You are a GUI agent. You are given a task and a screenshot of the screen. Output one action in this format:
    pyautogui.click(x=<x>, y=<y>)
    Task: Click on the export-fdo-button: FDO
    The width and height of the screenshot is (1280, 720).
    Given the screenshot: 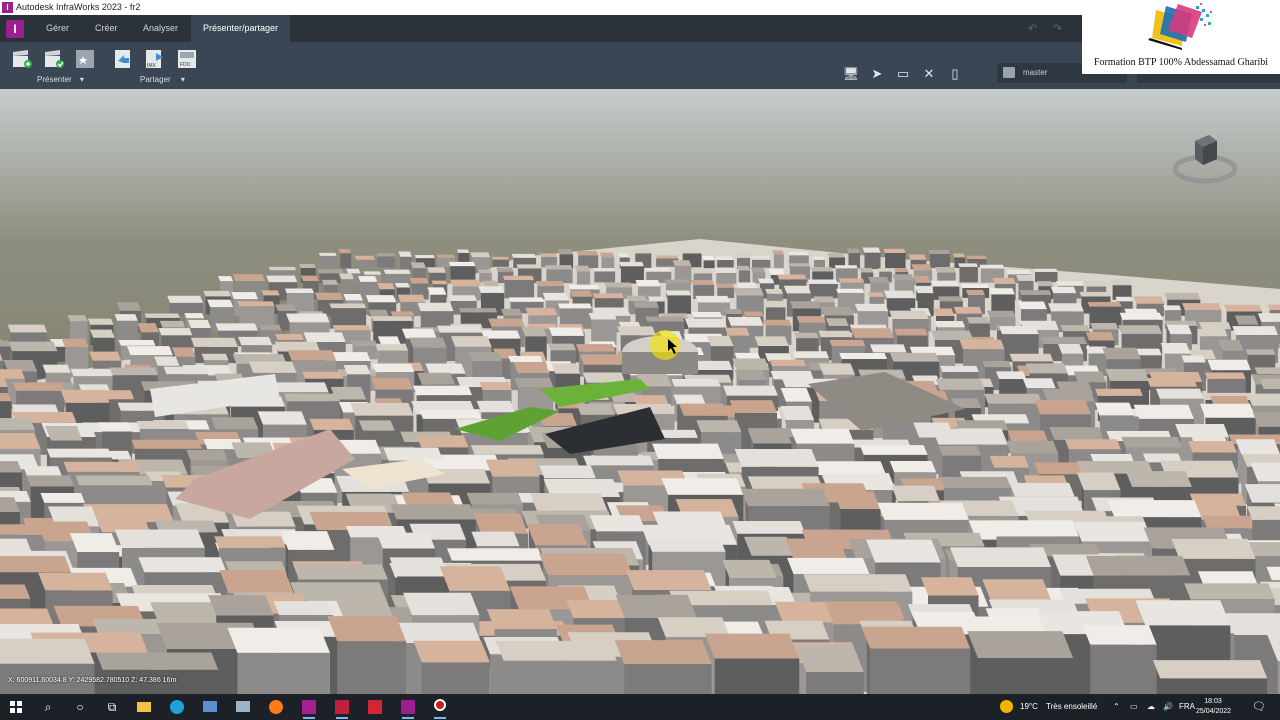 What is the action you would take?
    pyautogui.click(x=187, y=59)
    